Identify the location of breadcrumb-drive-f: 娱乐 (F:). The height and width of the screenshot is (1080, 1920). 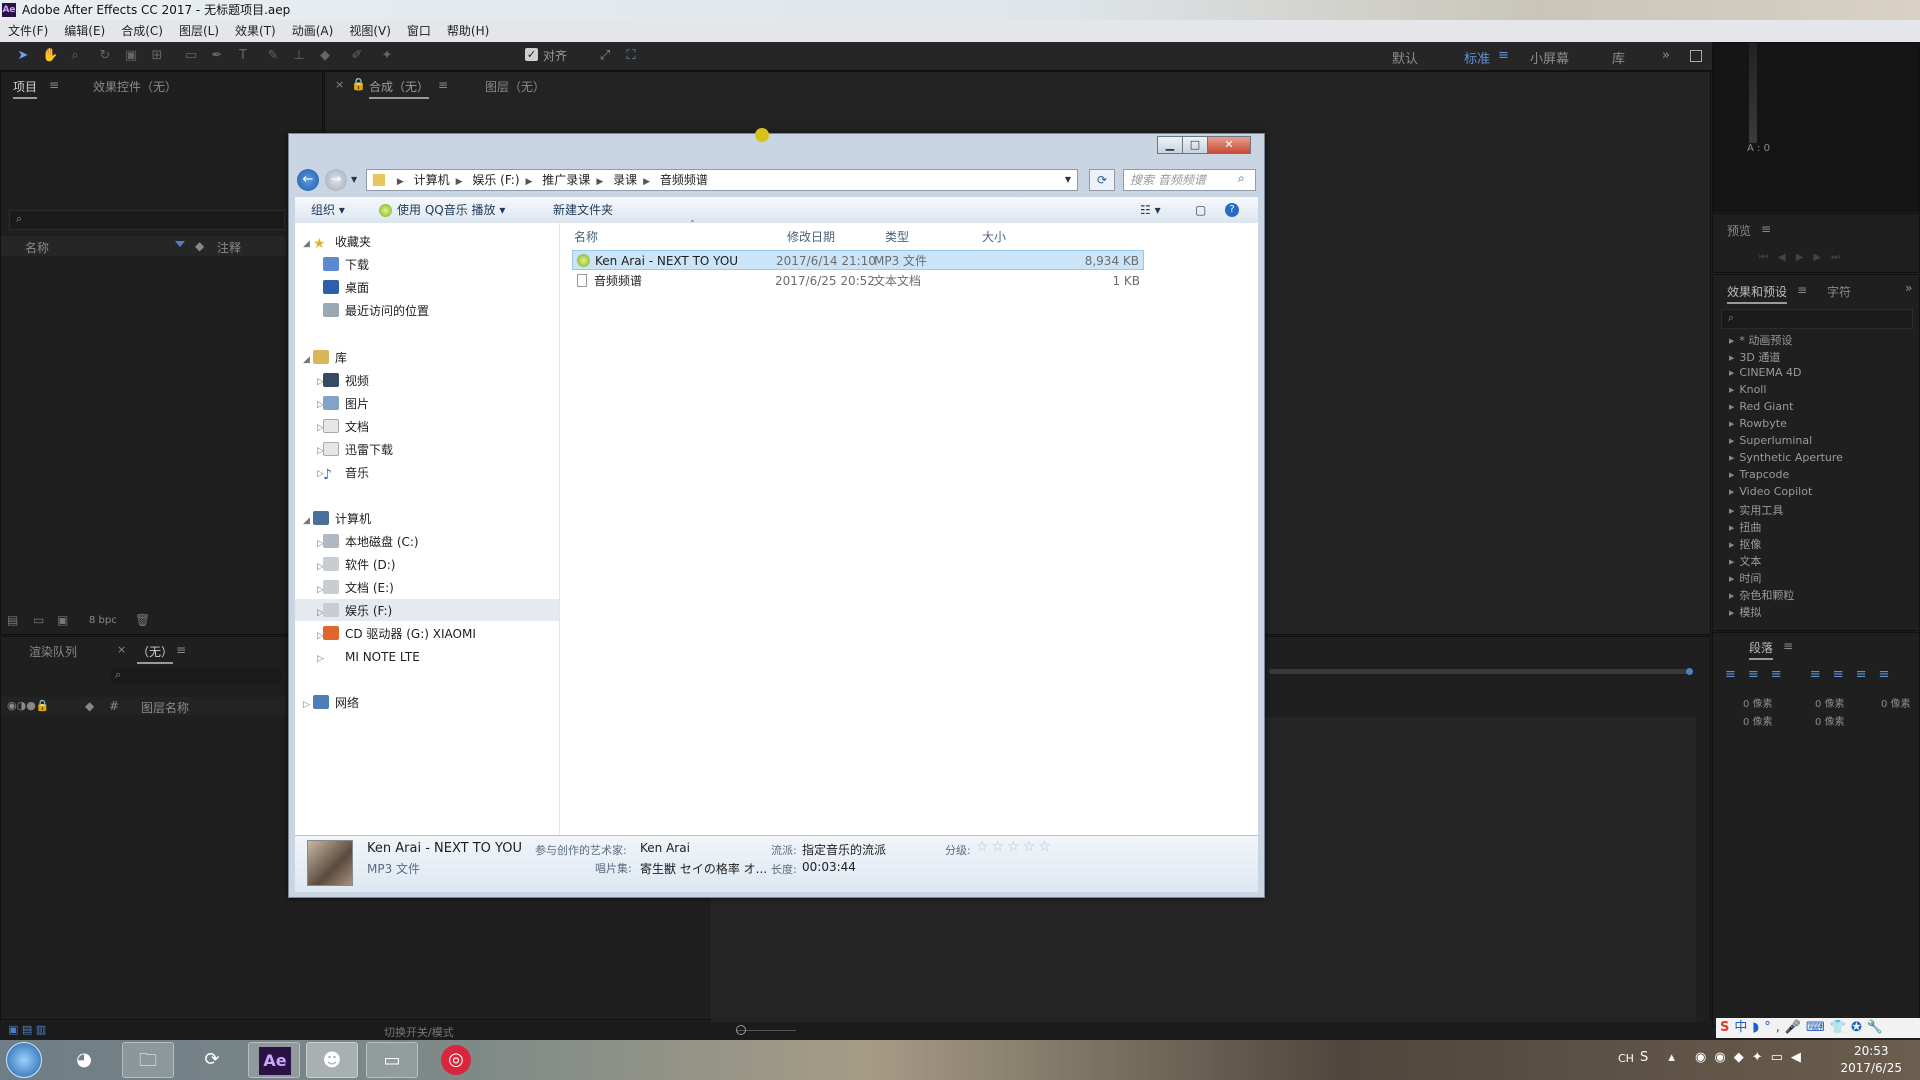
(495, 180).